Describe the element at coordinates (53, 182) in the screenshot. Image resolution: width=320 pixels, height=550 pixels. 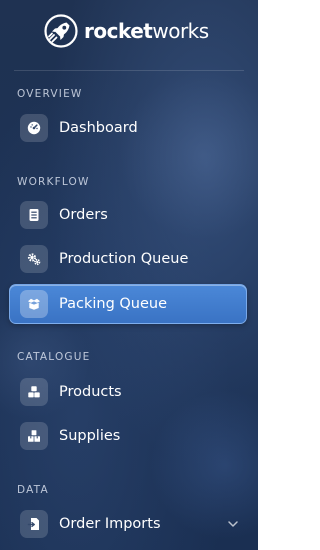
I see `section-label-workflow: WORKFLOW` at that location.